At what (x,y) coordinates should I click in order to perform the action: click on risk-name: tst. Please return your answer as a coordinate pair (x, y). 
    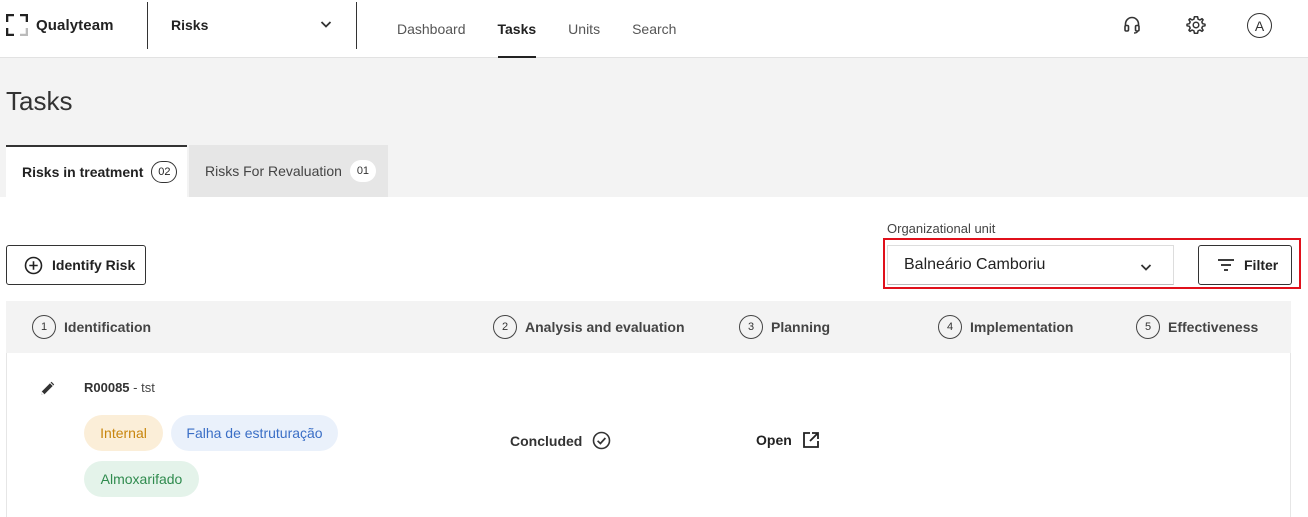
    Looking at the image, I should click on (148, 387).